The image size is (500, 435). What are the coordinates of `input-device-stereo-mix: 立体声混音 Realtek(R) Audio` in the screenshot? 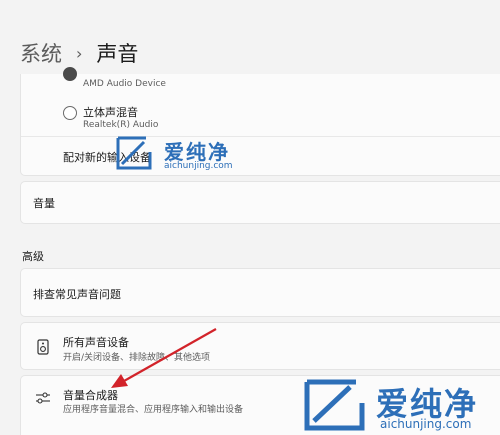 It's located at (260, 117).